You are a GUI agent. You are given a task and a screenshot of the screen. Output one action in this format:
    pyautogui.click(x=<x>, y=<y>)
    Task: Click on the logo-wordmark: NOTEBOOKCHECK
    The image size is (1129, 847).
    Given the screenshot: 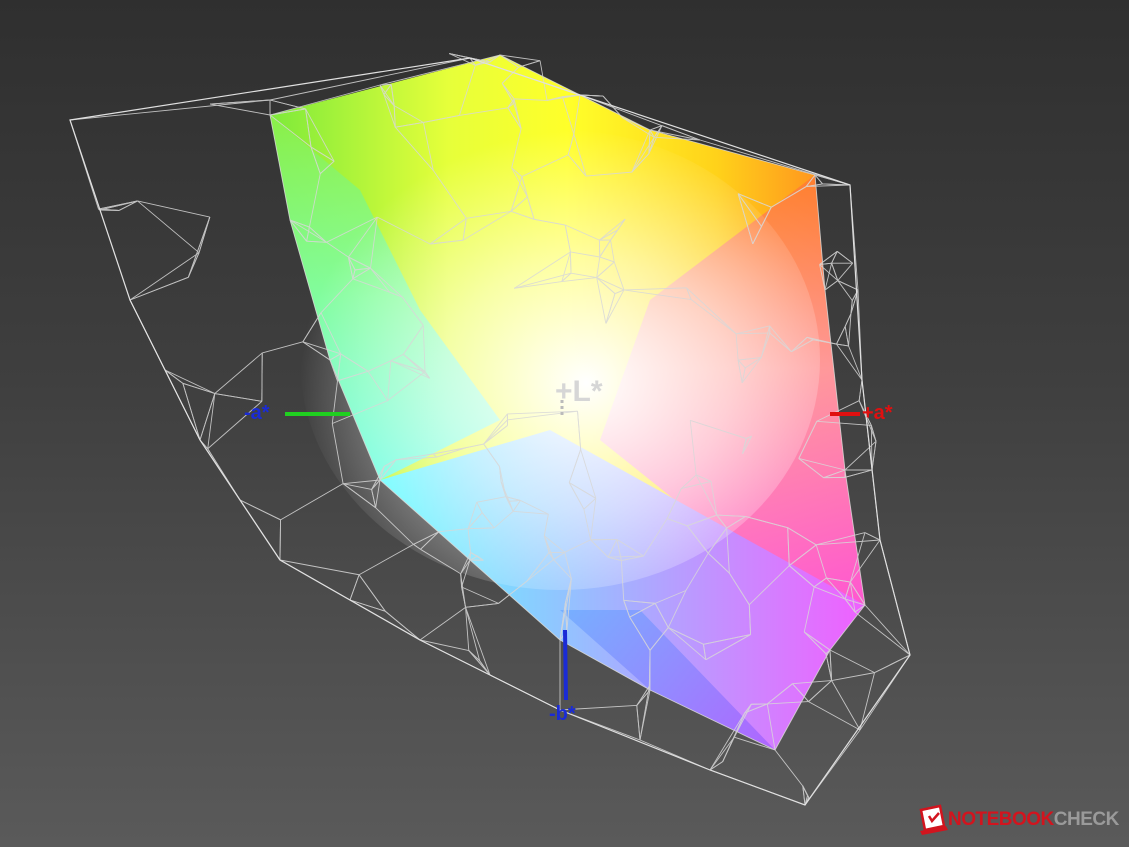 What is the action you would take?
    pyautogui.click(x=1033, y=820)
    